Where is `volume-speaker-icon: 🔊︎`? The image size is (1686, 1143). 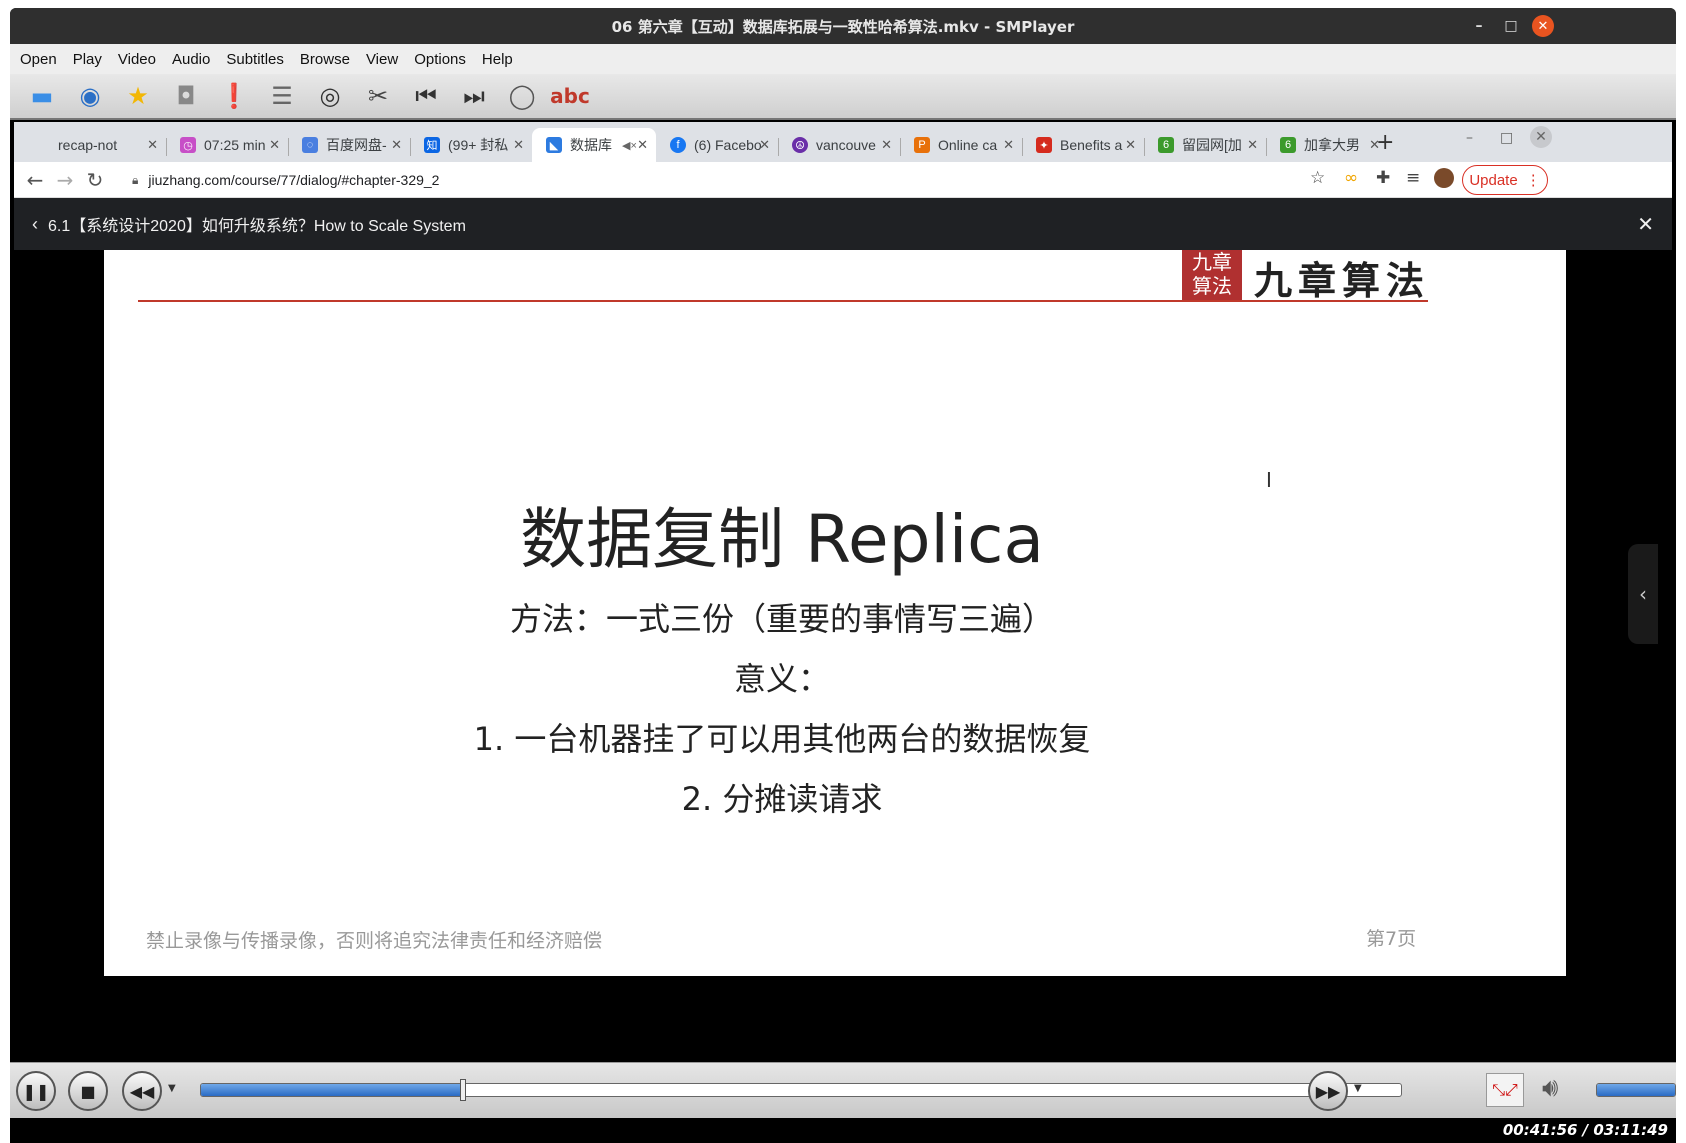 volume-speaker-icon: 🔊︎ is located at coordinates (1550, 1088).